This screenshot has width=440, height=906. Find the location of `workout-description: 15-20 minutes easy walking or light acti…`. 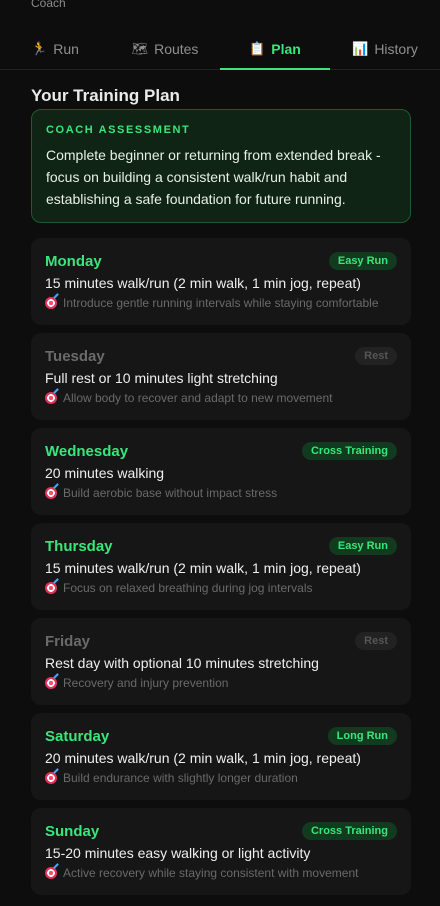

workout-description: 15-20 minutes easy walking or light acti… is located at coordinates (178, 853).